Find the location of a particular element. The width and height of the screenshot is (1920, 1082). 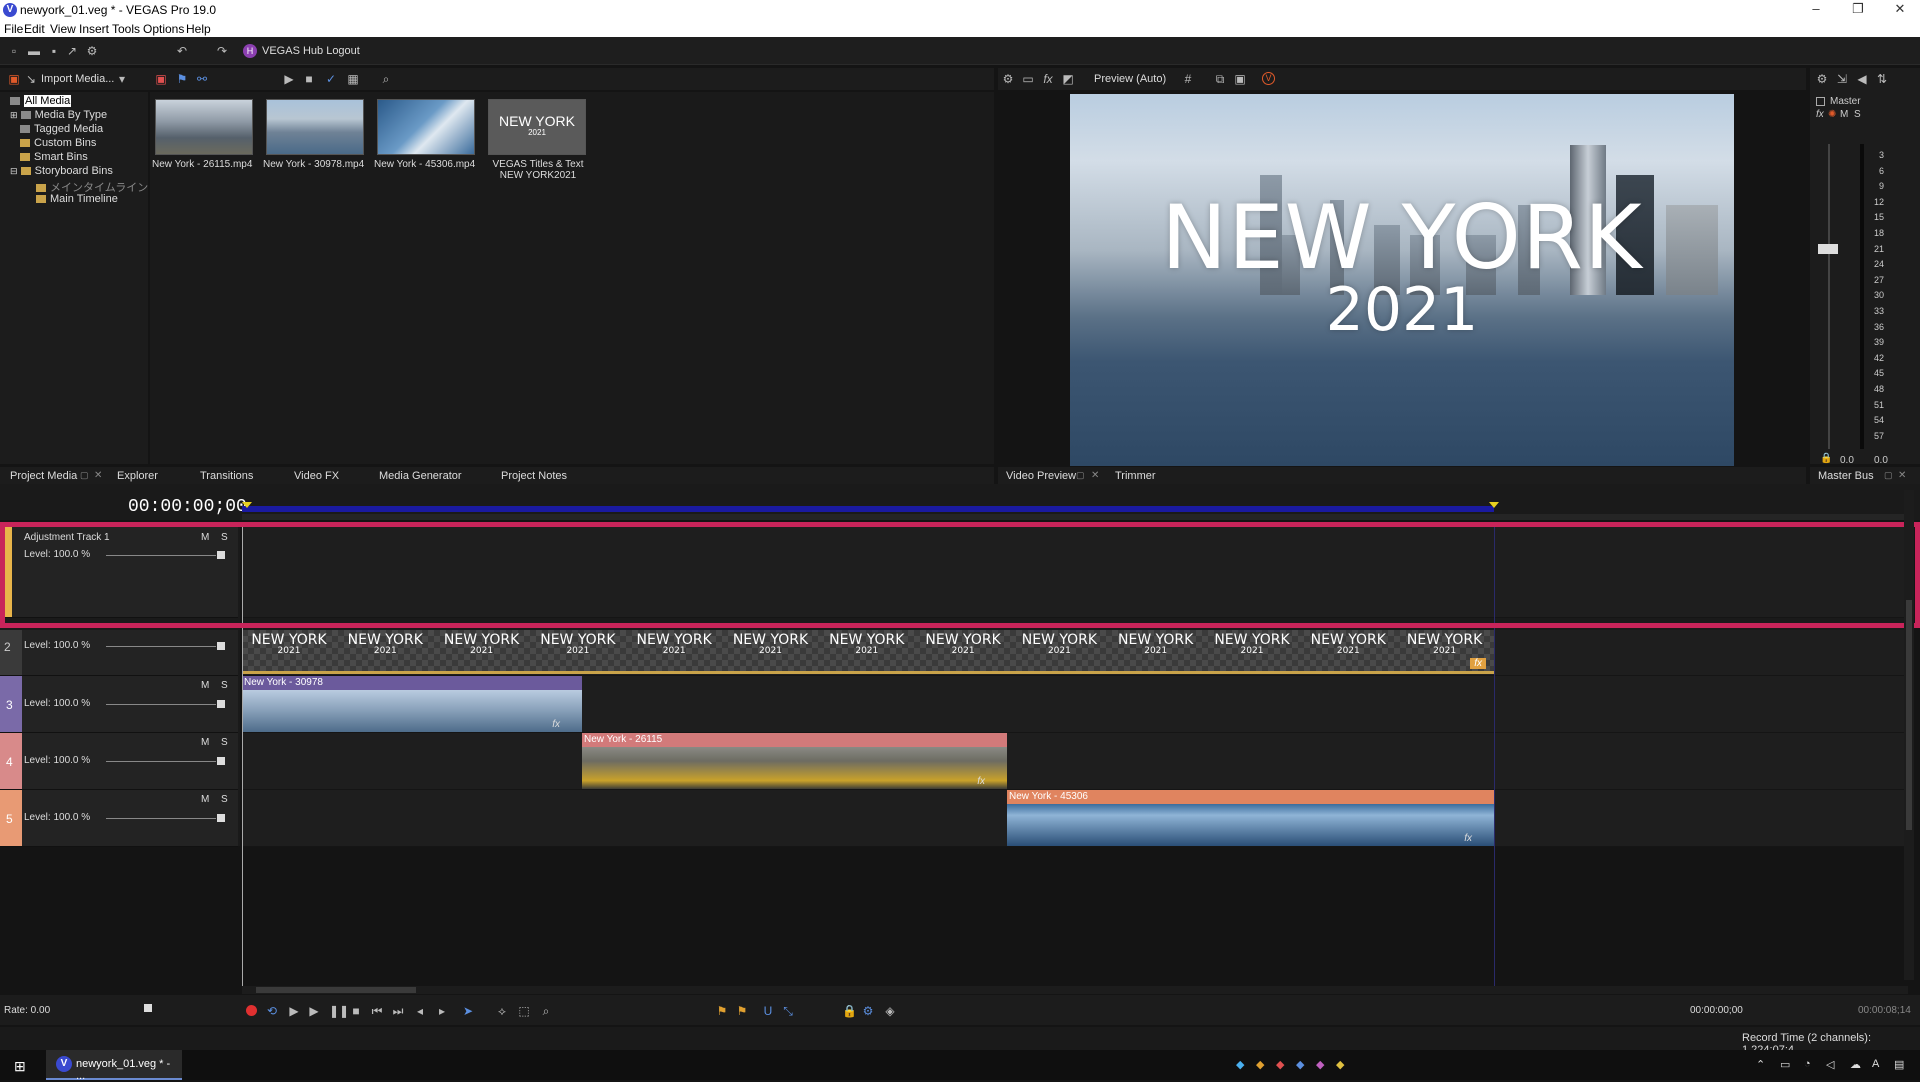

tab-video-fx: Video FX is located at coordinates (316, 476).